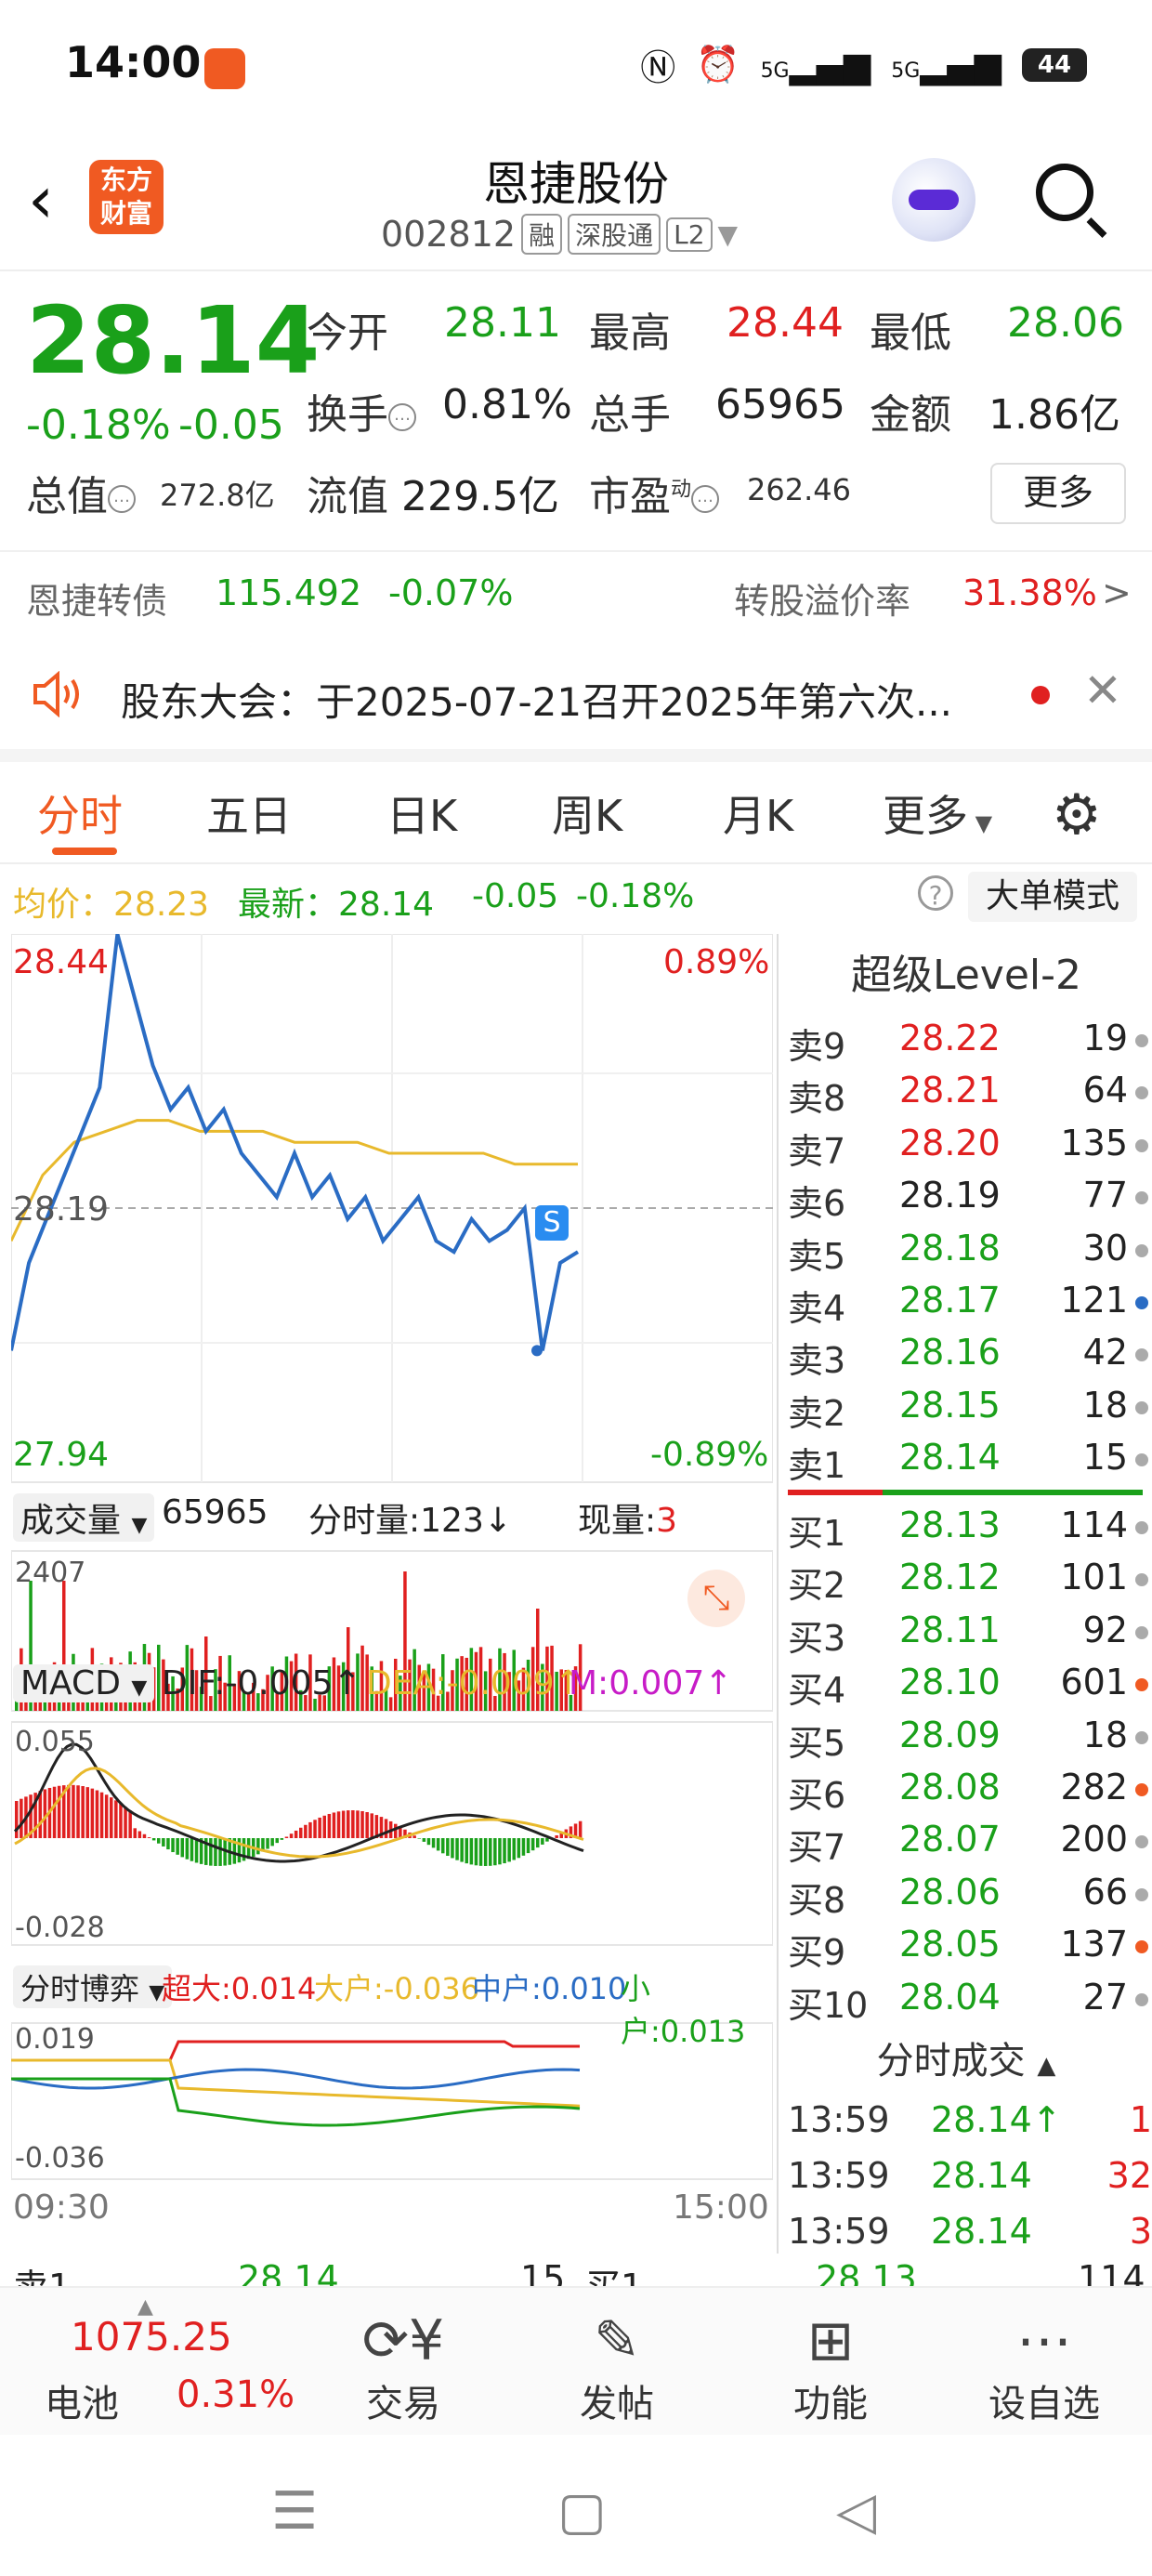 The width and height of the screenshot is (1152, 2576). I want to click on bids-row: 买9 28.05 137, so click(970, 1950).